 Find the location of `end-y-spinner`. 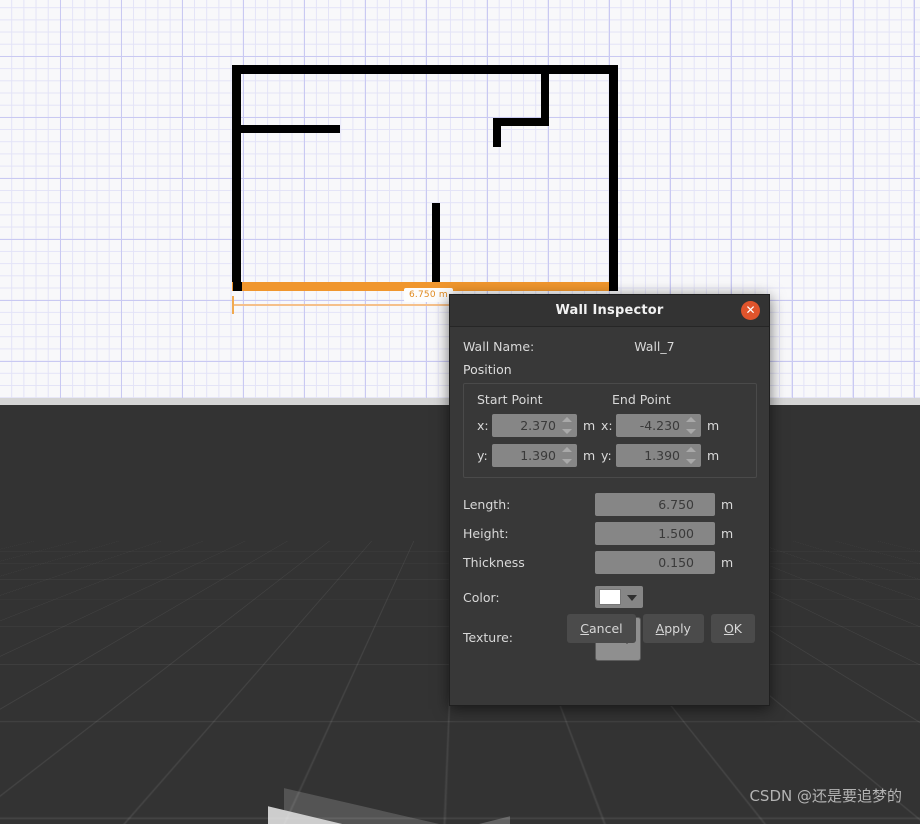

end-y-spinner is located at coordinates (658, 455).